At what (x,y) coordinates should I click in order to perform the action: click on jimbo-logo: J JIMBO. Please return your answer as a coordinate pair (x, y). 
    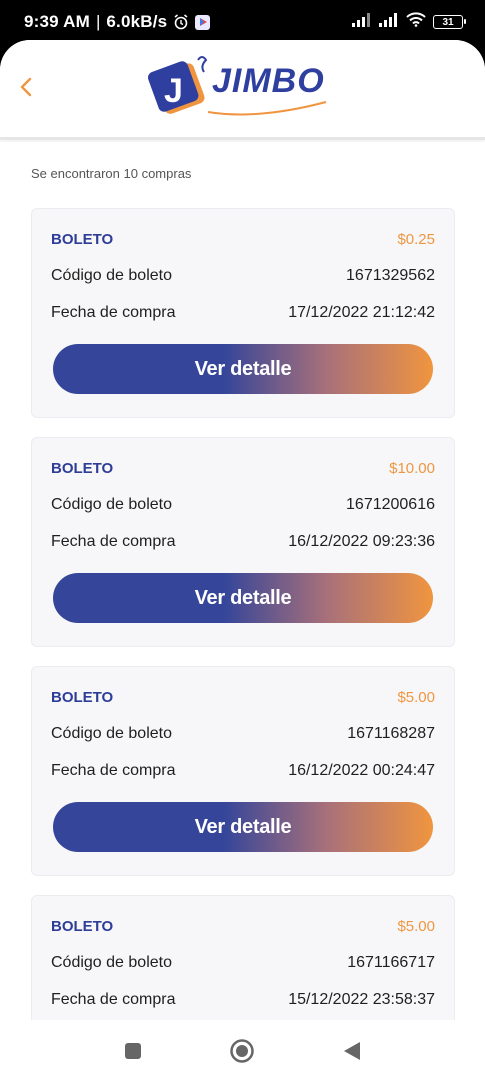
    Looking at the image, I should click on (242, 85).